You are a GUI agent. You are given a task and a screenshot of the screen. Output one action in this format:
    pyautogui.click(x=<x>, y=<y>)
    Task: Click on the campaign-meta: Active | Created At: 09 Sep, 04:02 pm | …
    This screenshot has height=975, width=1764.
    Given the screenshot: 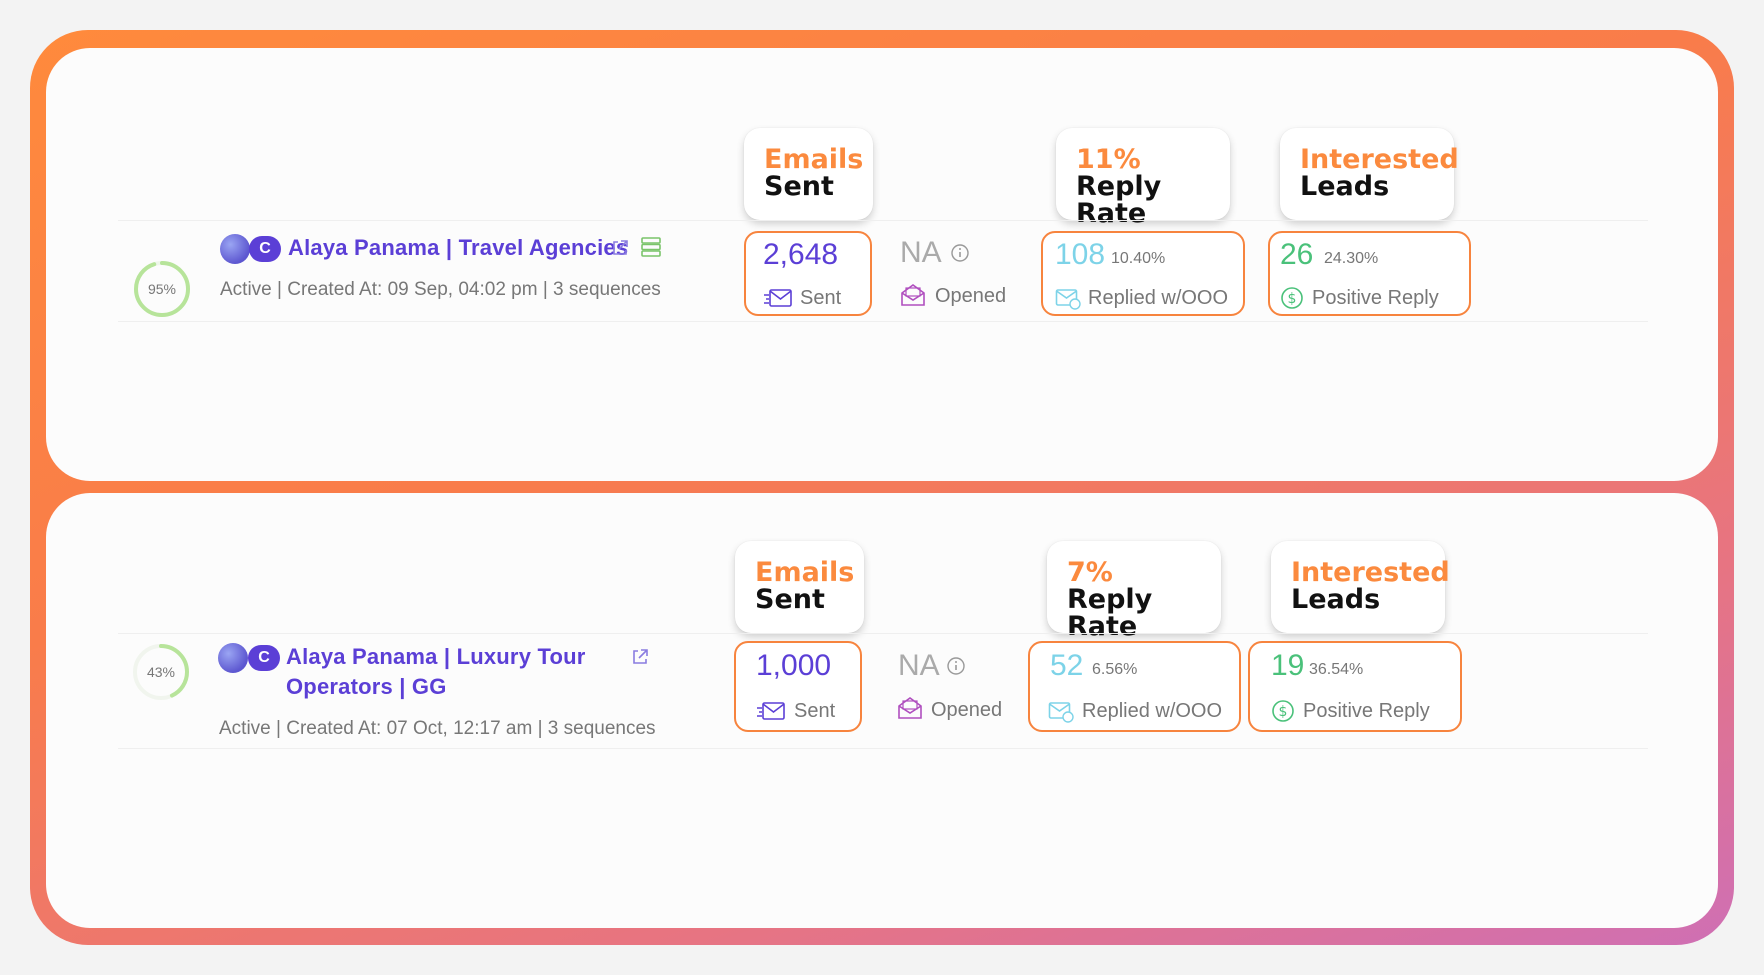 What is the action you would take?
    pyautogui.click(x=440, y=289)
    